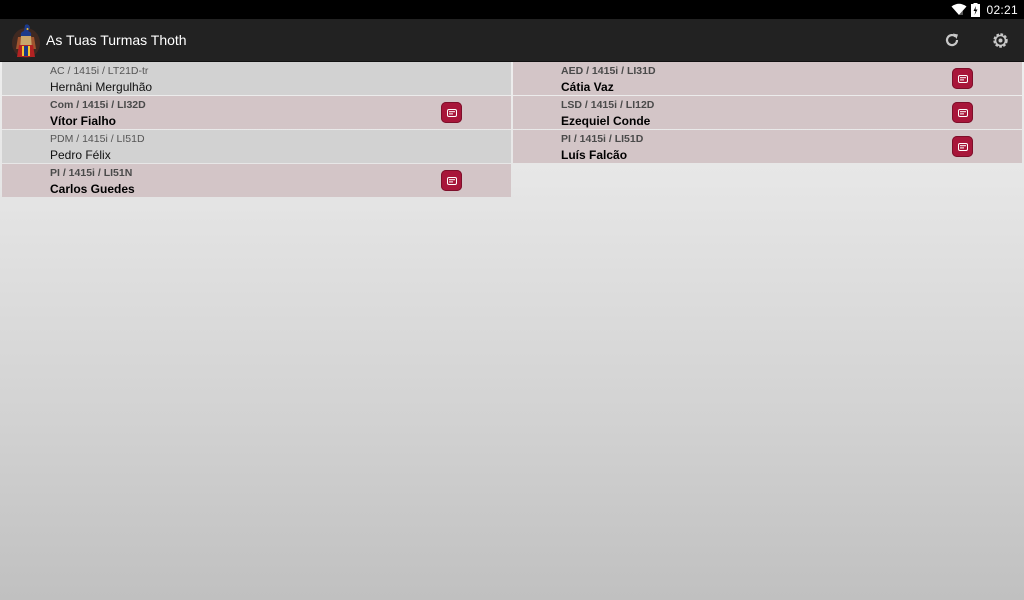 This screenshot has width=1024, height=600. What do you see at coordinates (767, 146) in the screenshot?
I see `class-tile: PI / 1415i / LI51D Luís Falcão` at bounding box center [767, 146].